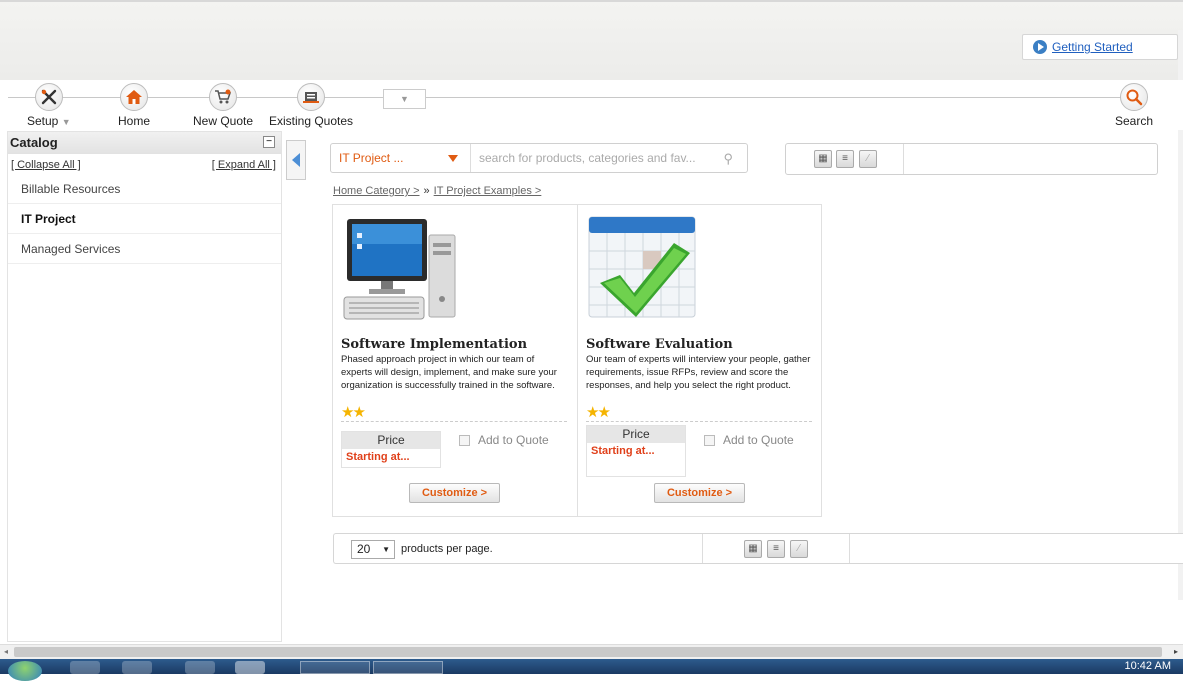 The height and width of the screenshot is (681, 1183). I want to click on catalog-title: Catalog, so click(34, 142).